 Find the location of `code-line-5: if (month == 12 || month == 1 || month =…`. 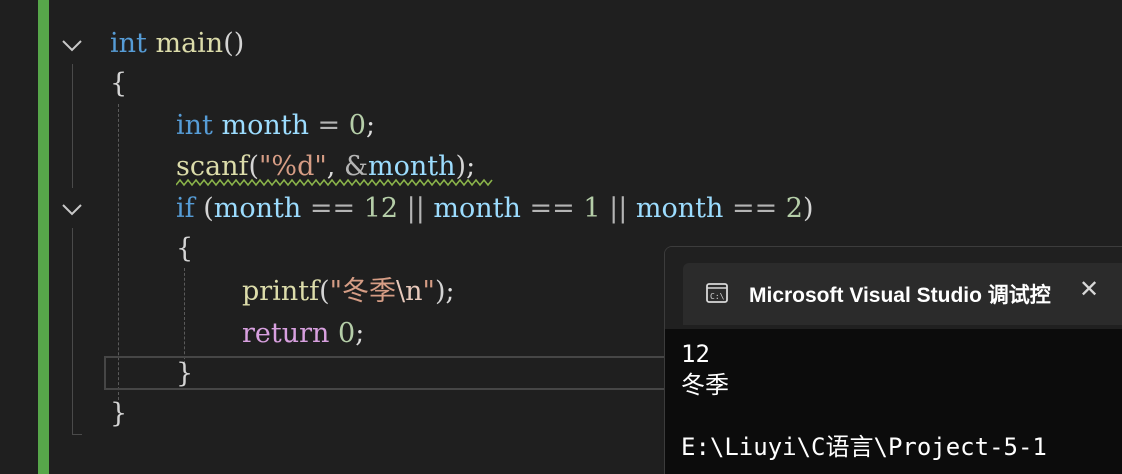

code-line-5: if (month == 12 || month == 1 || month =… is located at coordinates (495, 209).